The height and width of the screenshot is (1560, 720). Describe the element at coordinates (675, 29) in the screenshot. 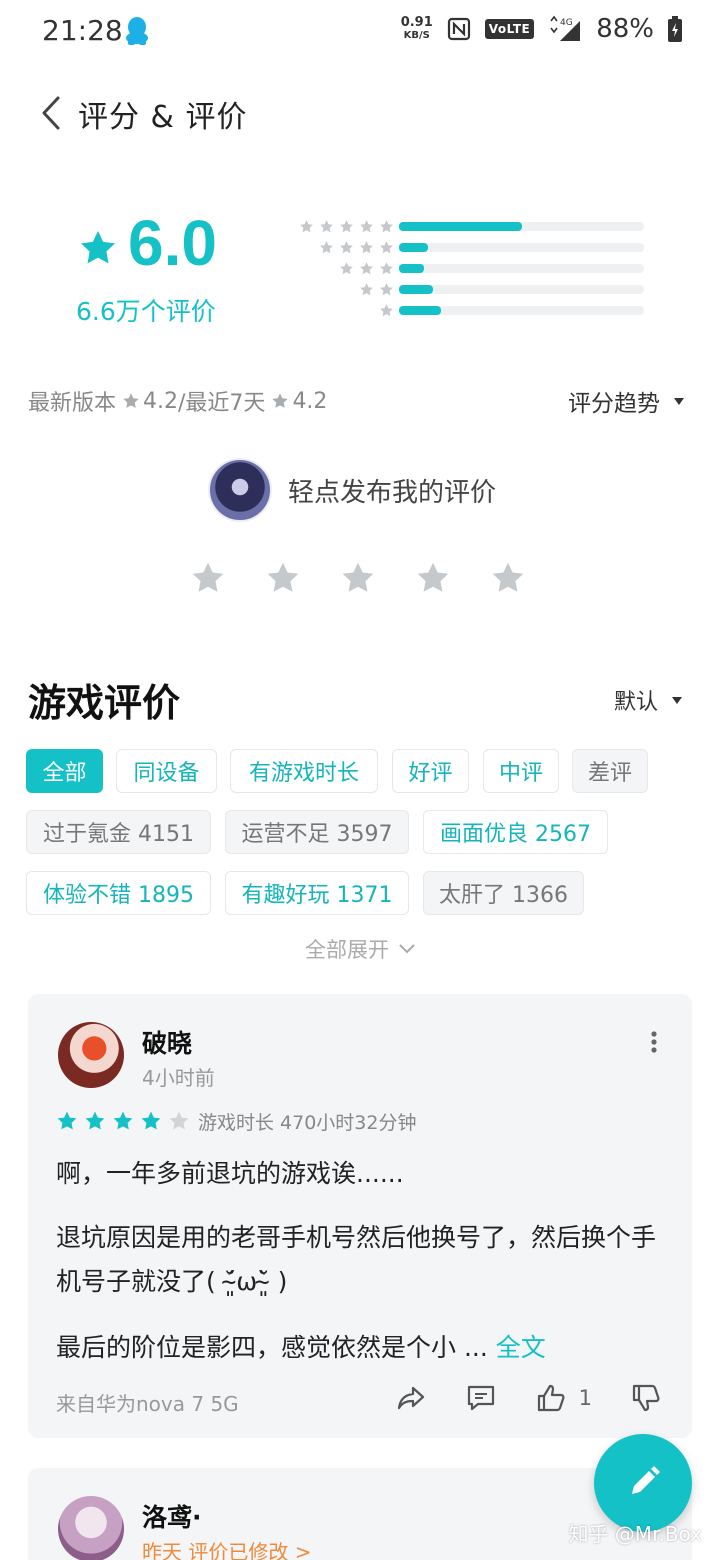

I see `battery-icon` at that location.